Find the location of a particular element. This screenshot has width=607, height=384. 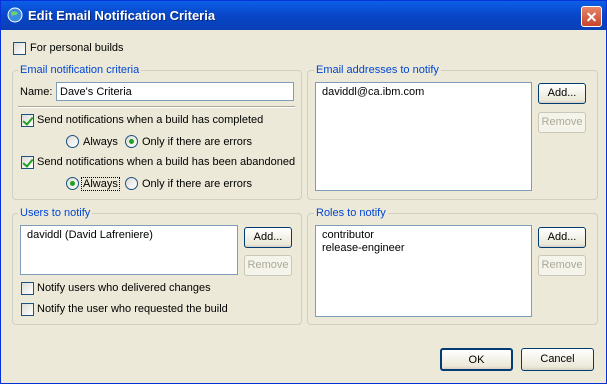

personal-builds-checkbox is located at coordinates (19, 48).